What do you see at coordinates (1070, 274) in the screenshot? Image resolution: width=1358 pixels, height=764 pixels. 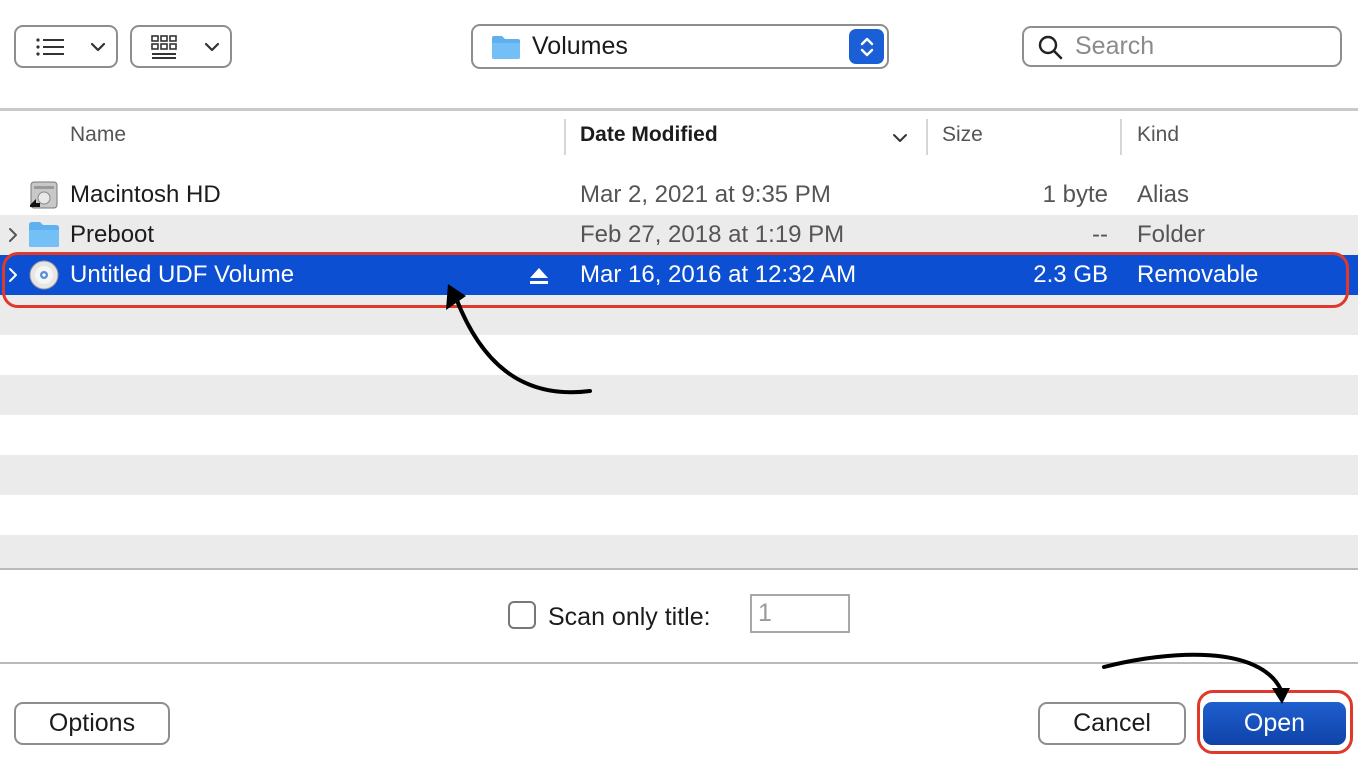 I see `file-size: 2.3 GB` at bounding box center [1070, 274].